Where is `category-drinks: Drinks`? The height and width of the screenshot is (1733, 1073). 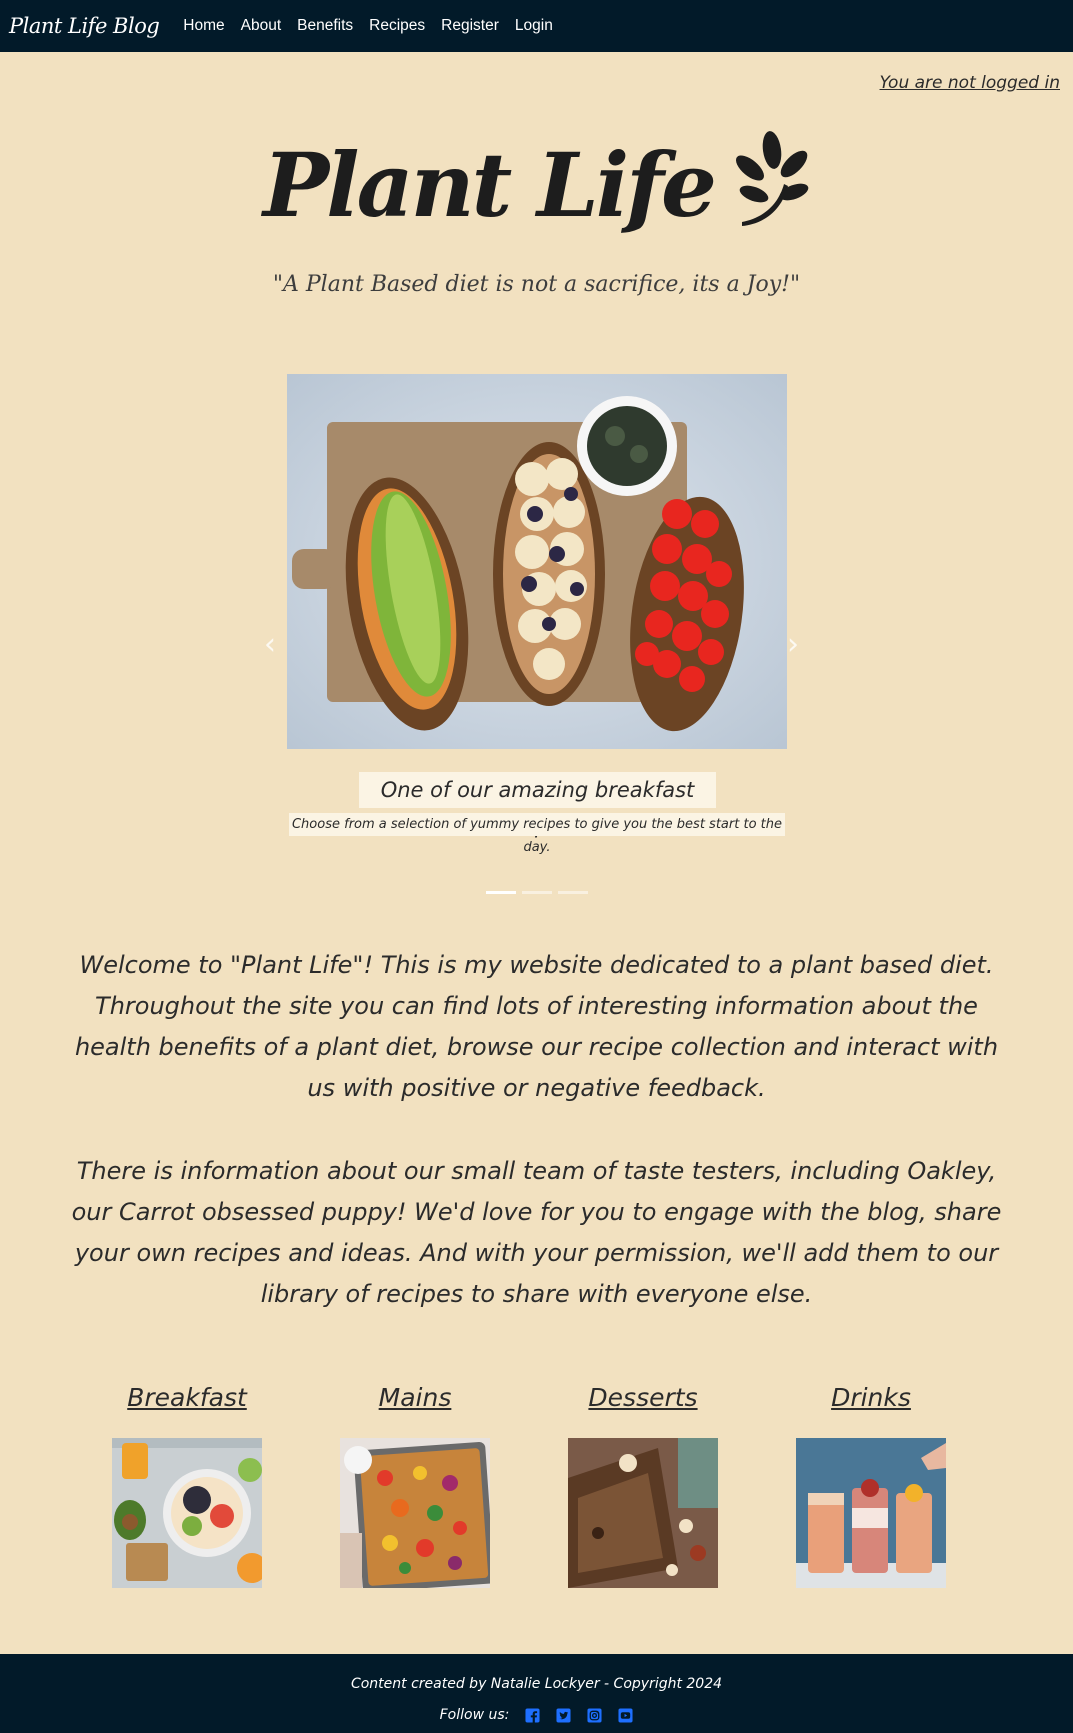 category-drinks: Drinks is located at coordinates (871, 1483).